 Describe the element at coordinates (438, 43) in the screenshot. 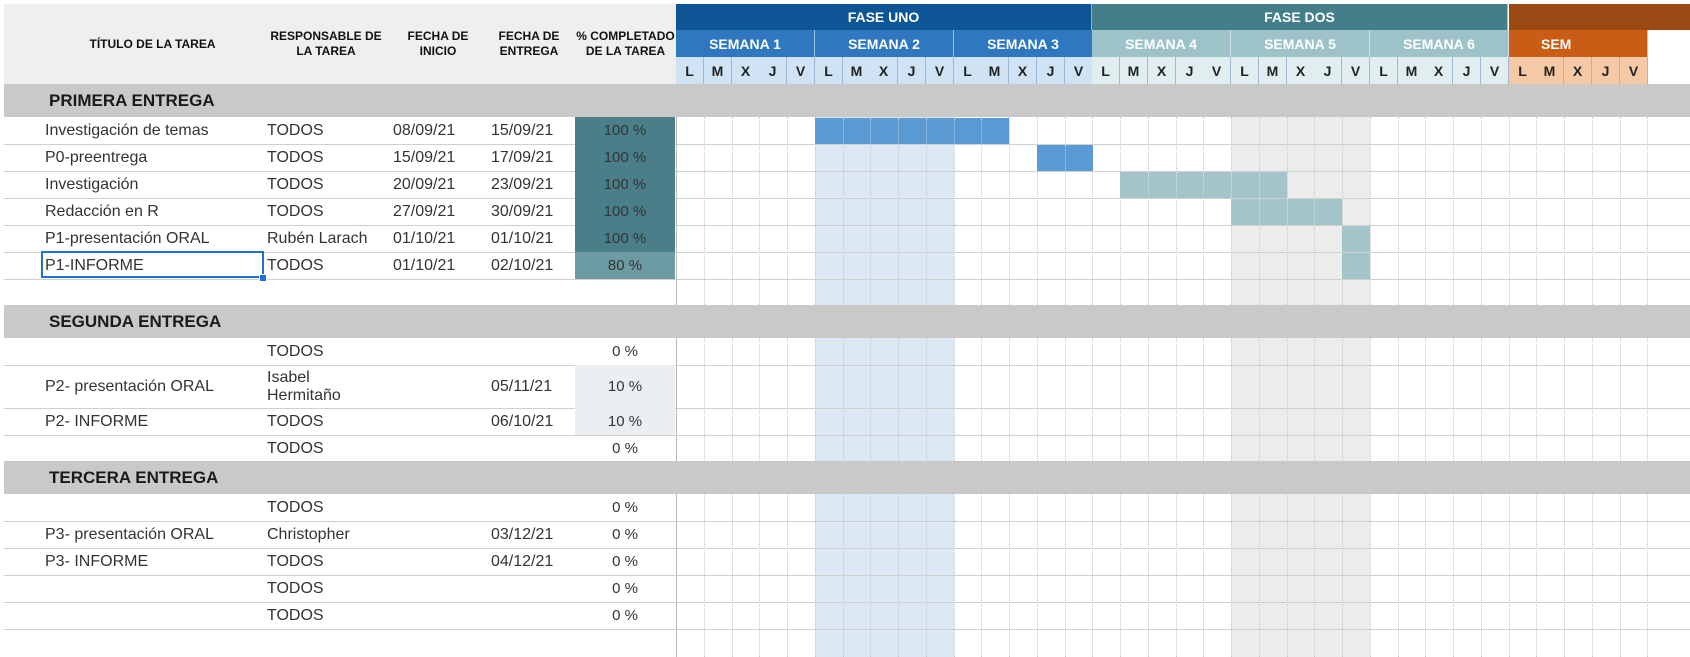

I see `header-inicio: FECHA DE INICIO` at that location.